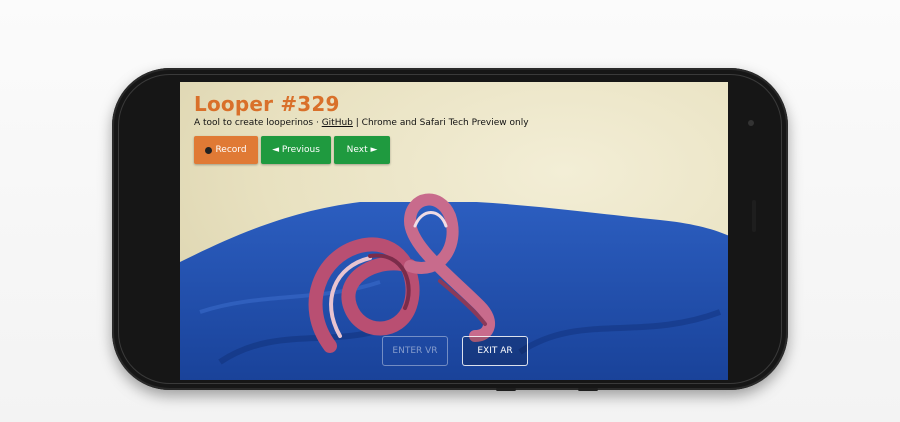 This screenshot has height=422, width=900. I want to click on record-button-label: Record, so click(231, 150).